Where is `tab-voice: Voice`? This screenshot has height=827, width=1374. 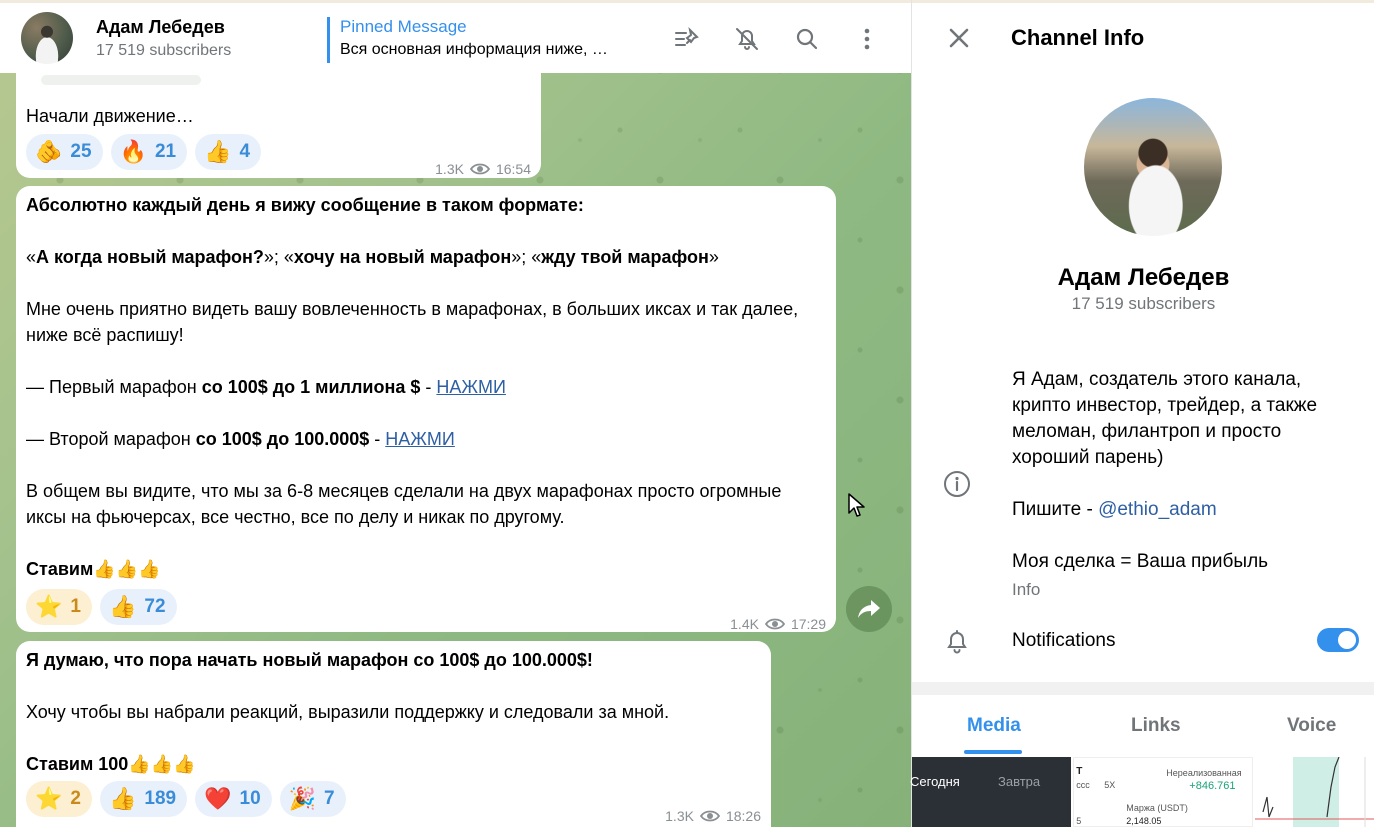 tab-voice: Voice is located at coordinates (1311, 726).